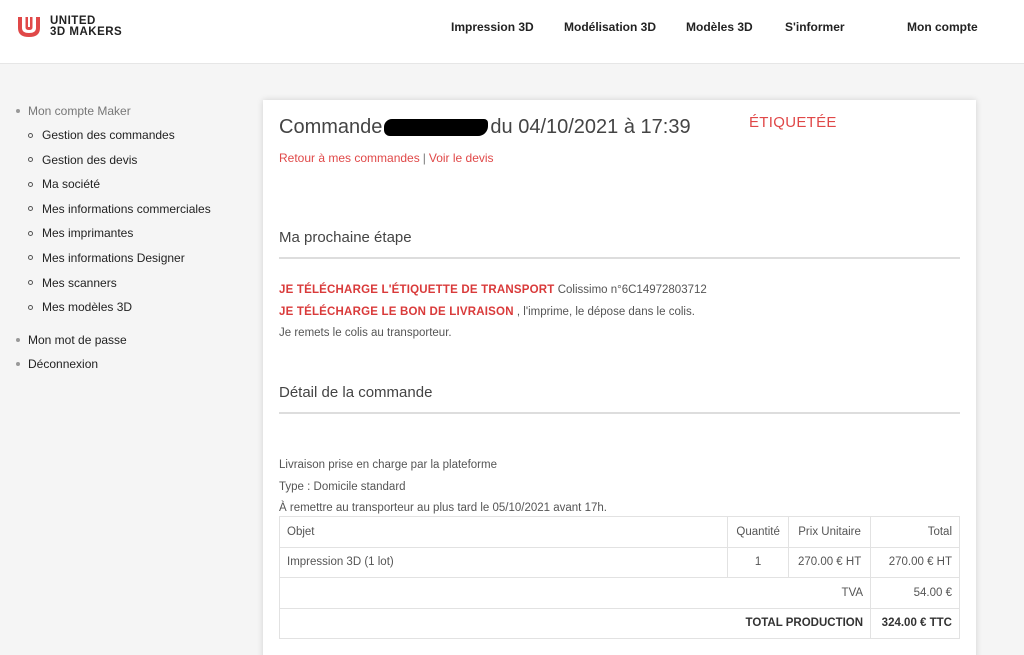 The width and height of the screenshot is (1024, 655). Describe the element at coordinates (345, 237) in the screenshot. I see `next-step-title: Ma prochaine étape` at that location.